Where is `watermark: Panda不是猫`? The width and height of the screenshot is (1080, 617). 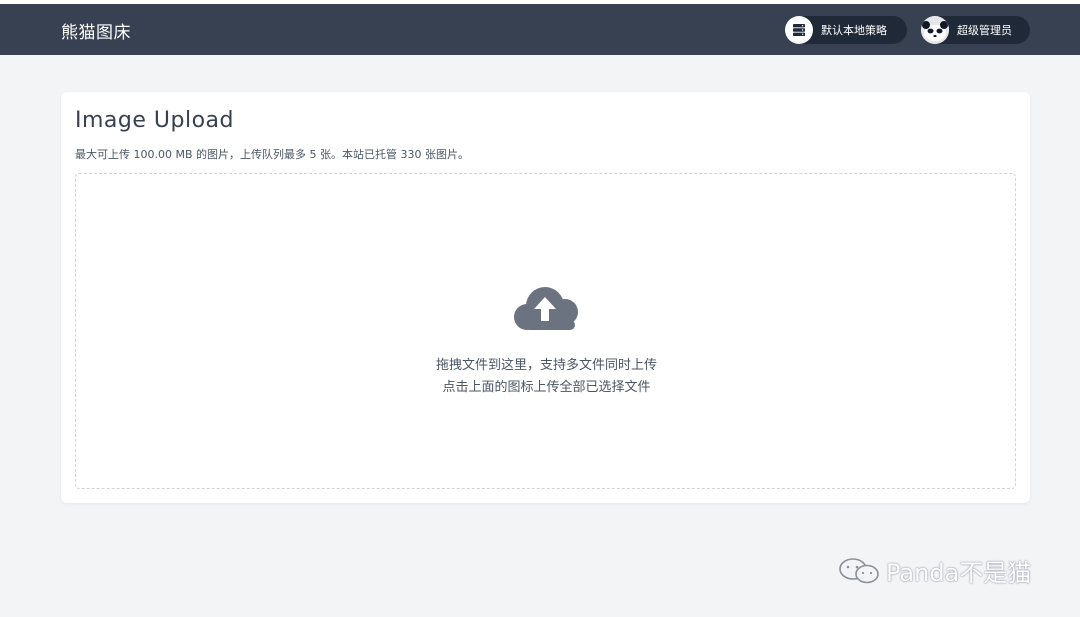
watermark: Panda不是猫 is located at coordinates (934, 570).